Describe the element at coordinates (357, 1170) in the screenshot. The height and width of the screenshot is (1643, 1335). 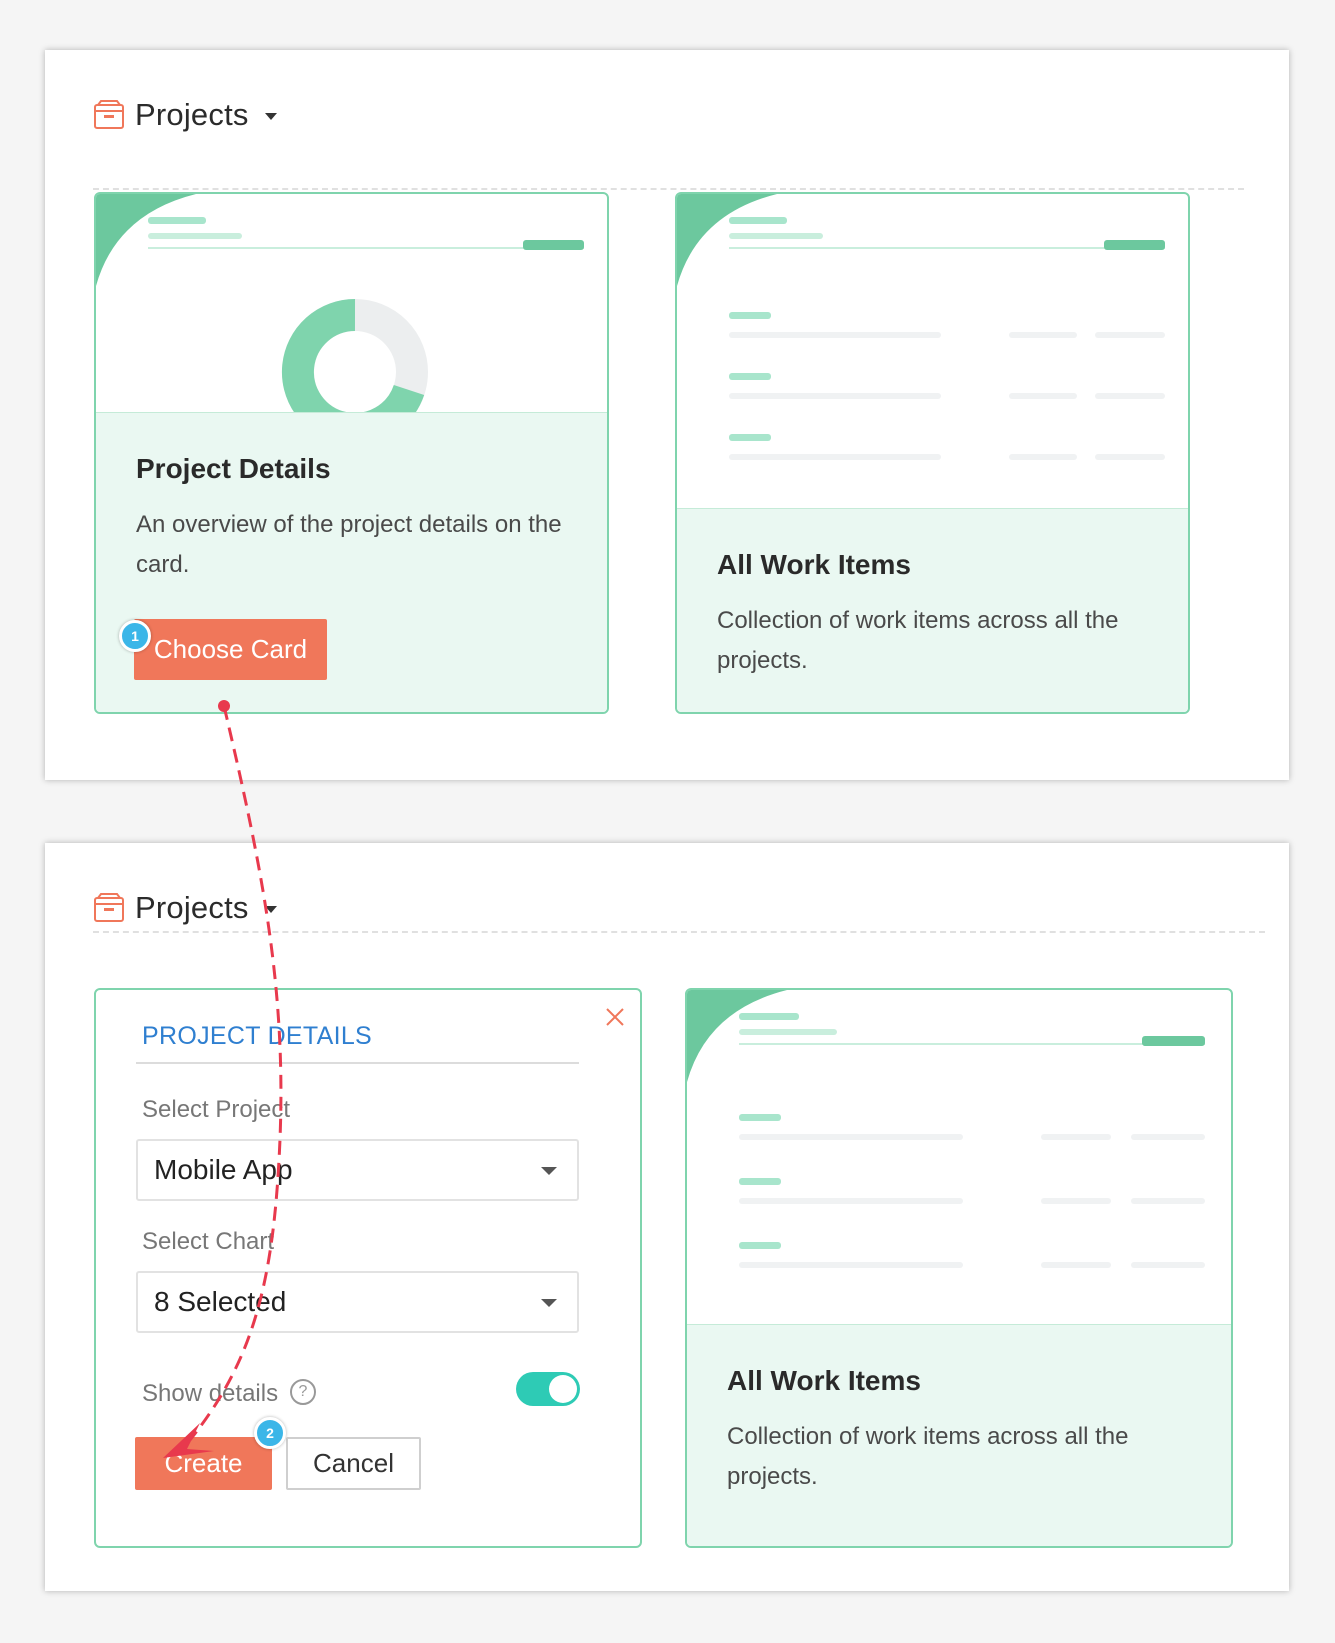
I see `project-select: Mobile App` at that location.